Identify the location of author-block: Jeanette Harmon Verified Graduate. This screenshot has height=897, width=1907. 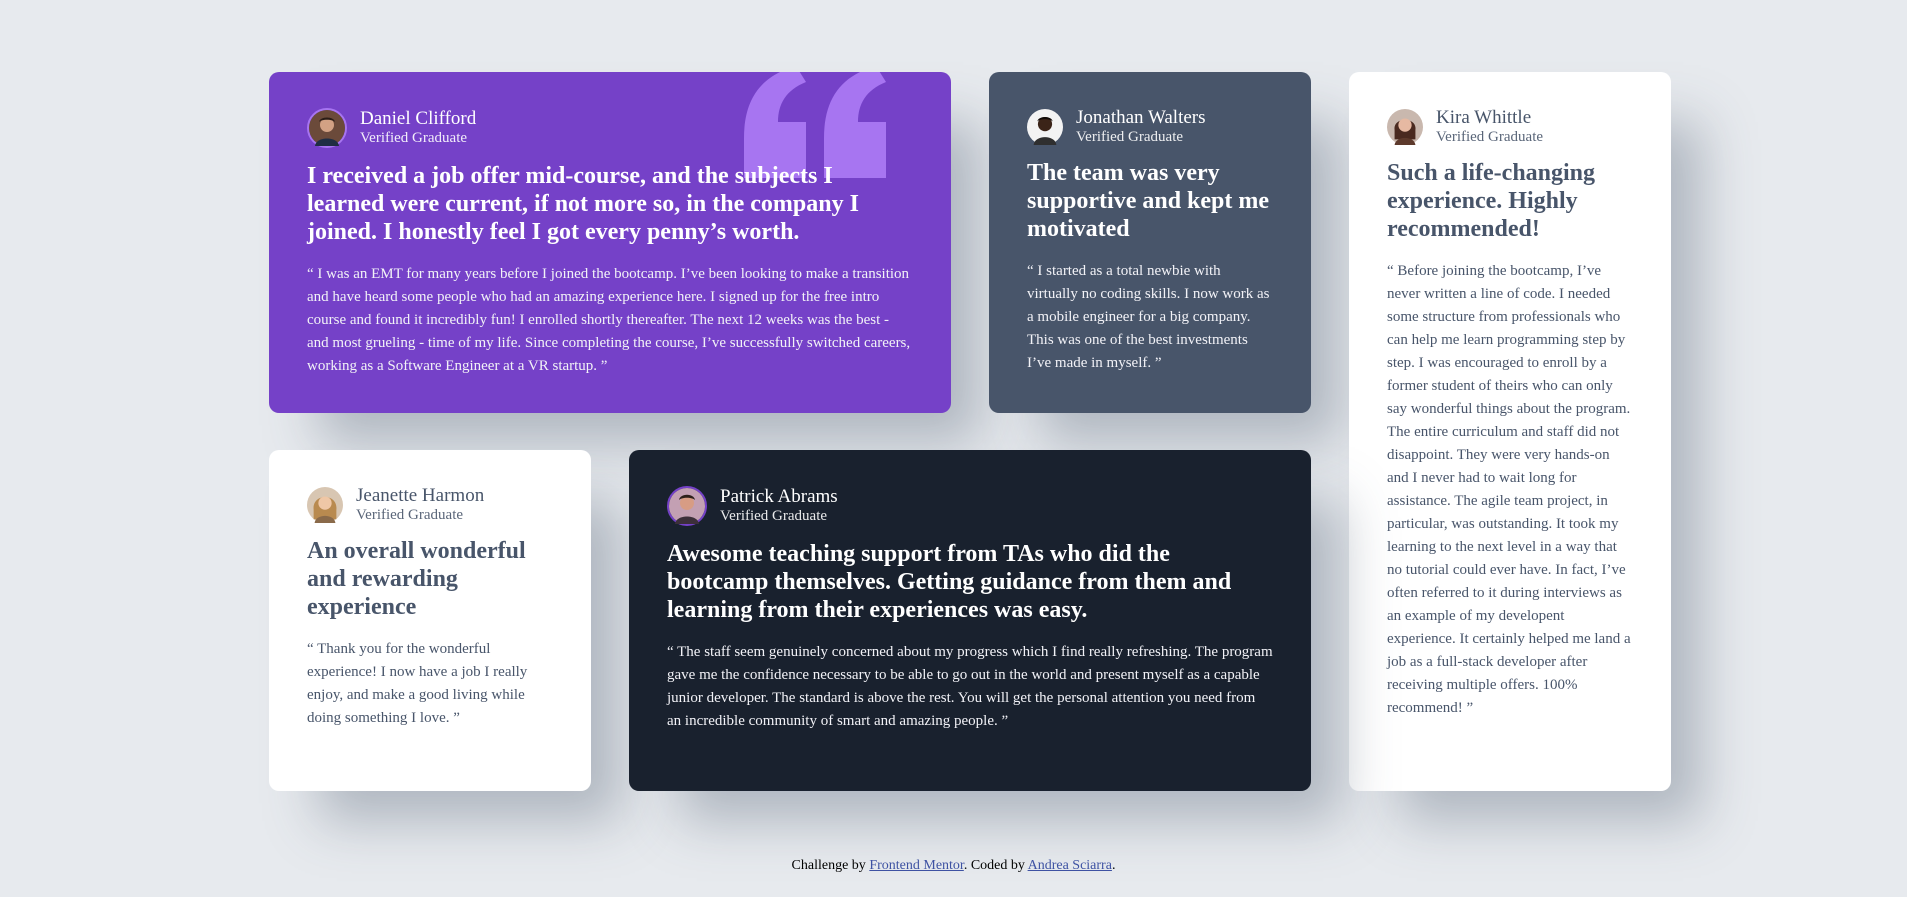
(430, 504).